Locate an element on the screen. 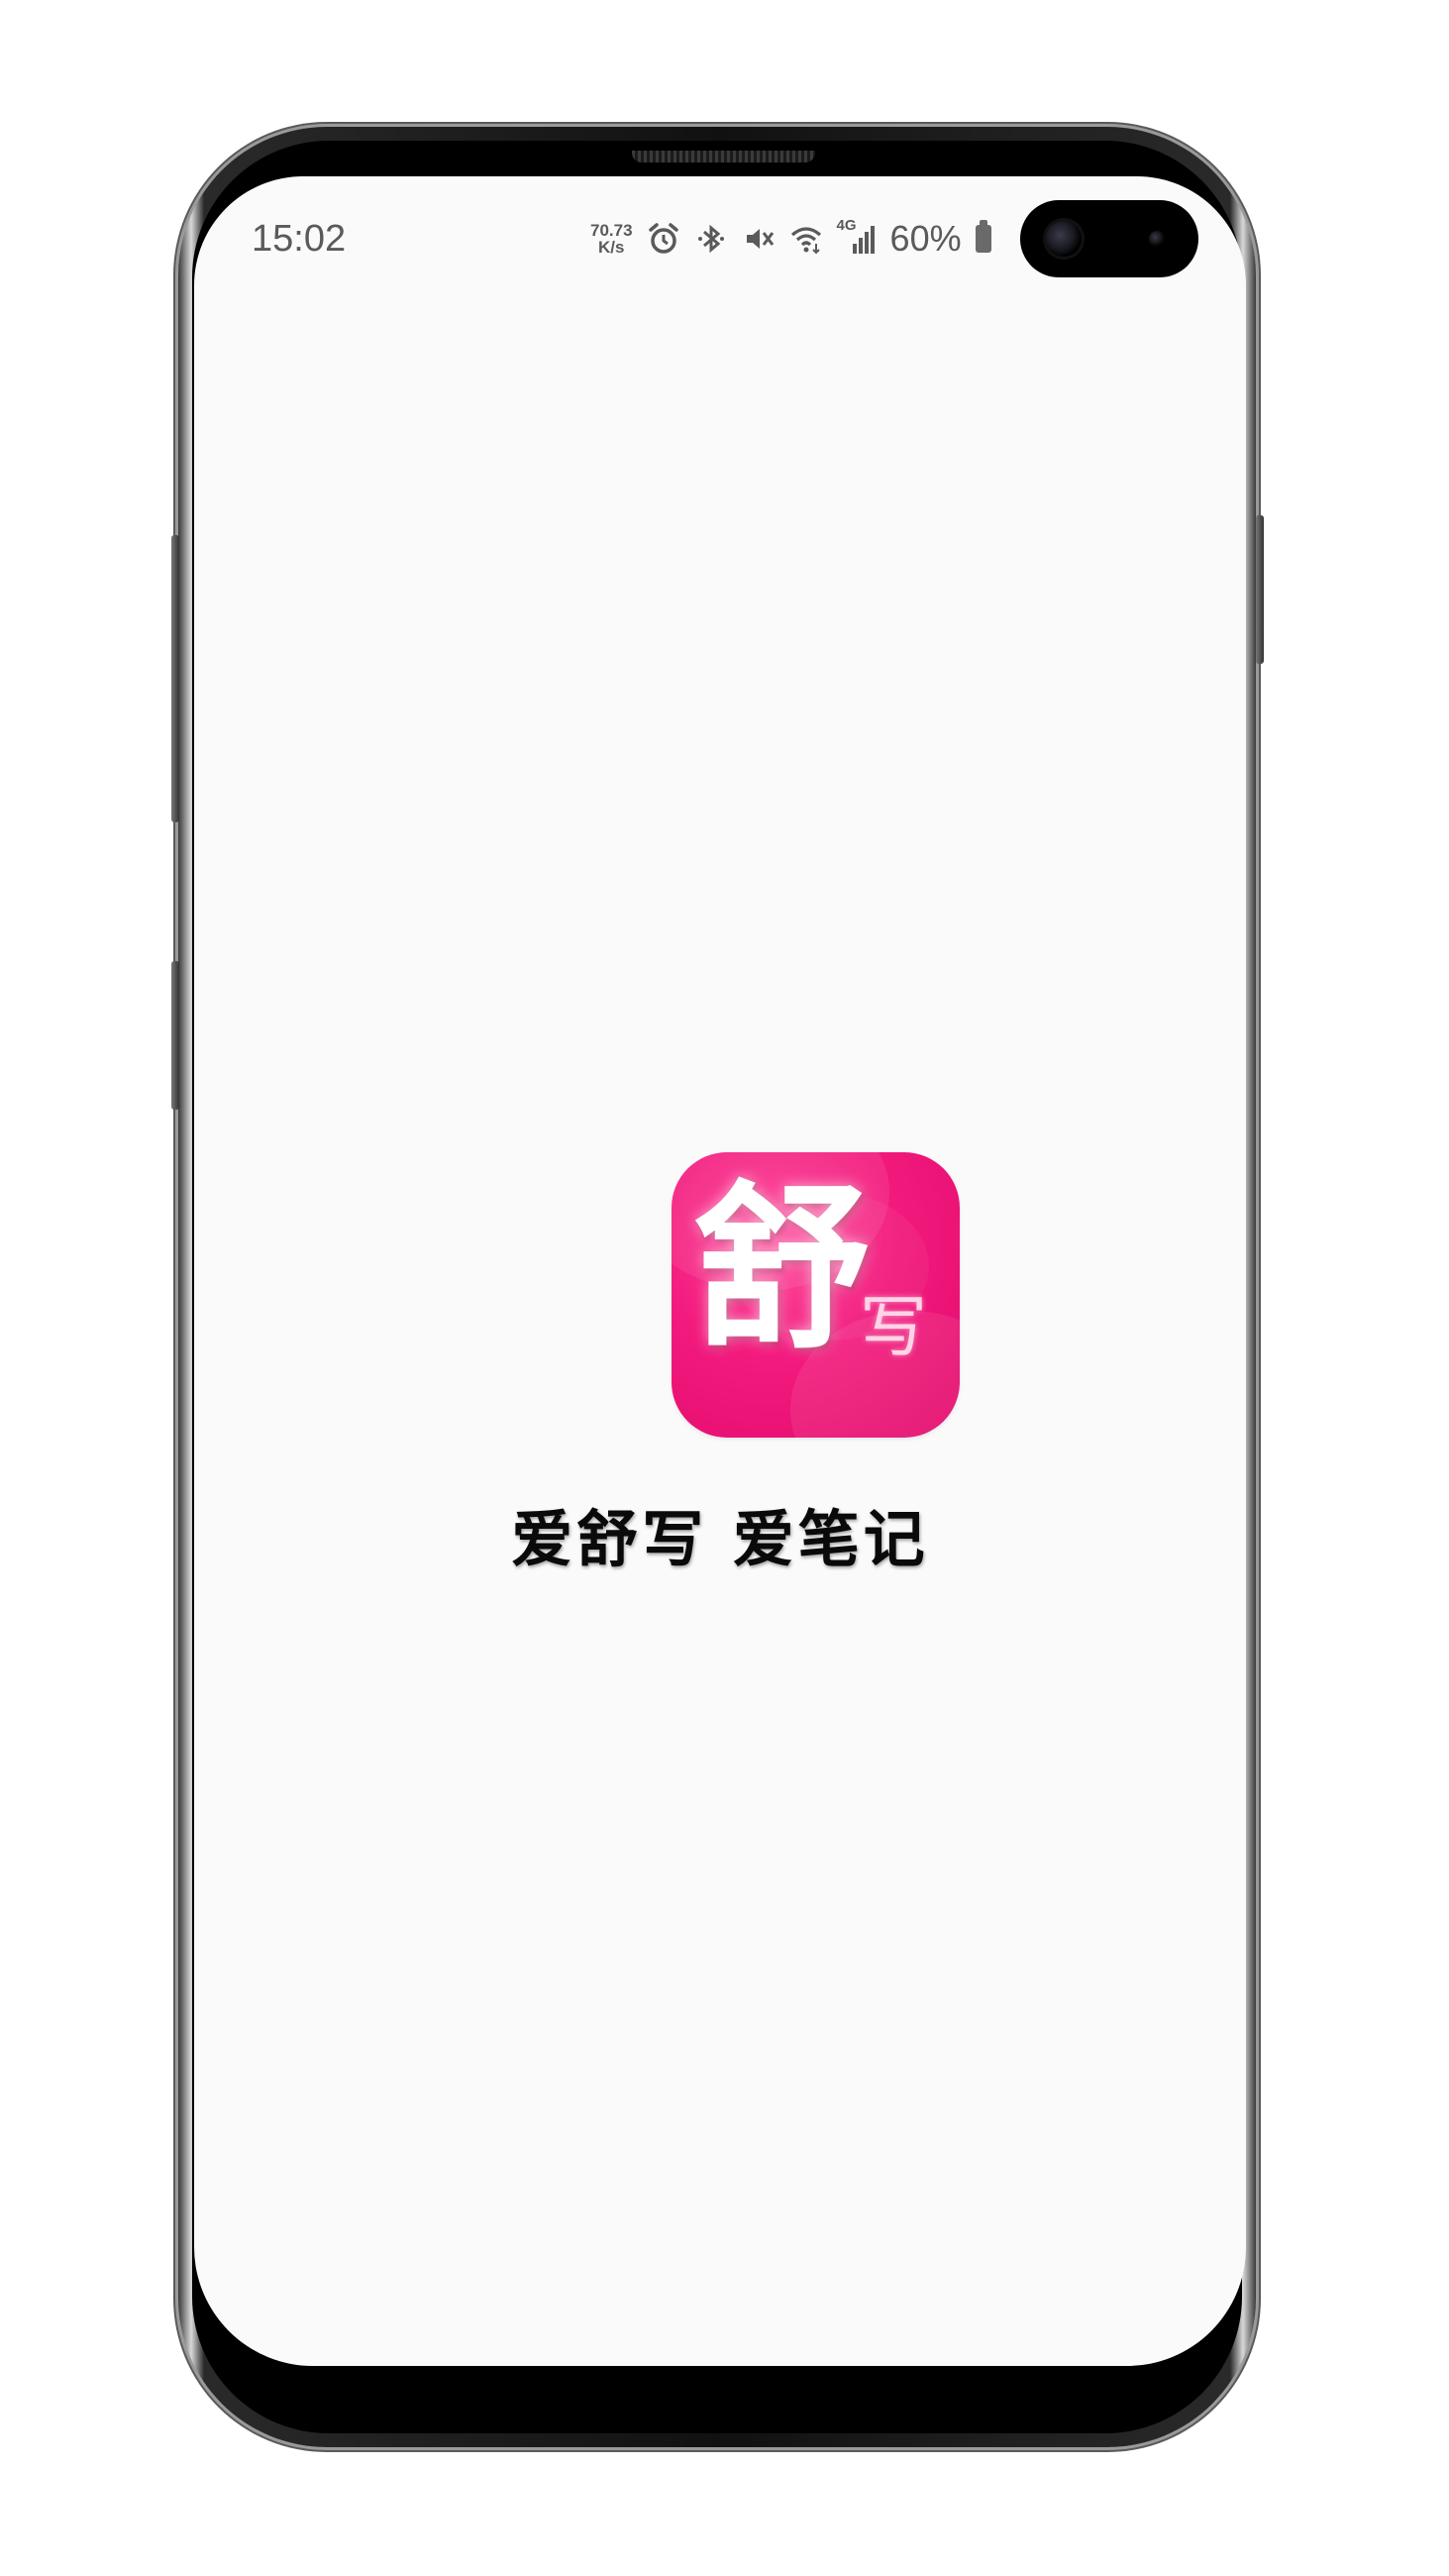 The image size is (1449, 2576). battery-percent: 60% is located at coordinates (925, 238).